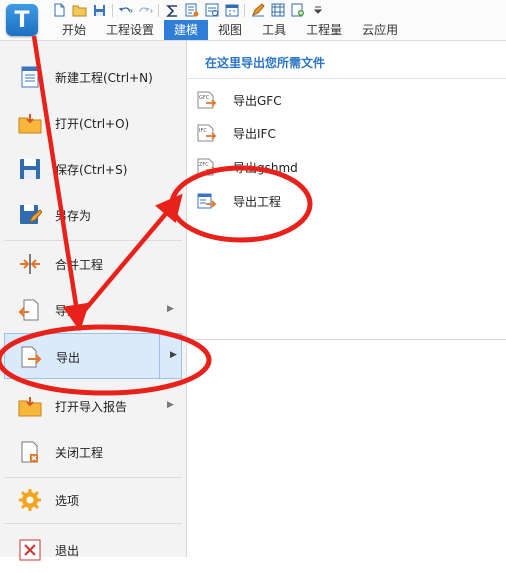 Image resolution: width=506 pixels, height=573 pixels. What do you see at coordinates (30, 215) in the screenshot?
I see `save-as-icon` at bounding box center [30, 215].